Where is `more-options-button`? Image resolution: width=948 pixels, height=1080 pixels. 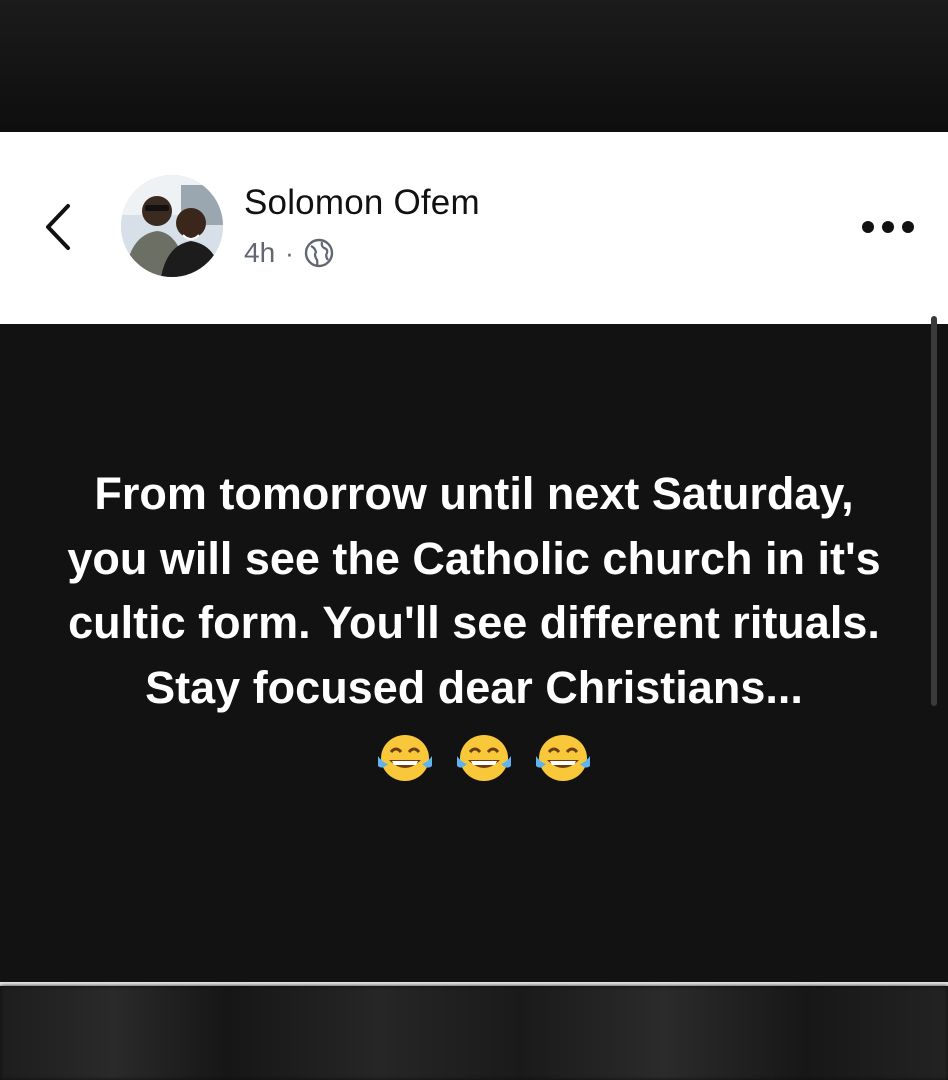 more-options-button is located at coordinates (888, 227).